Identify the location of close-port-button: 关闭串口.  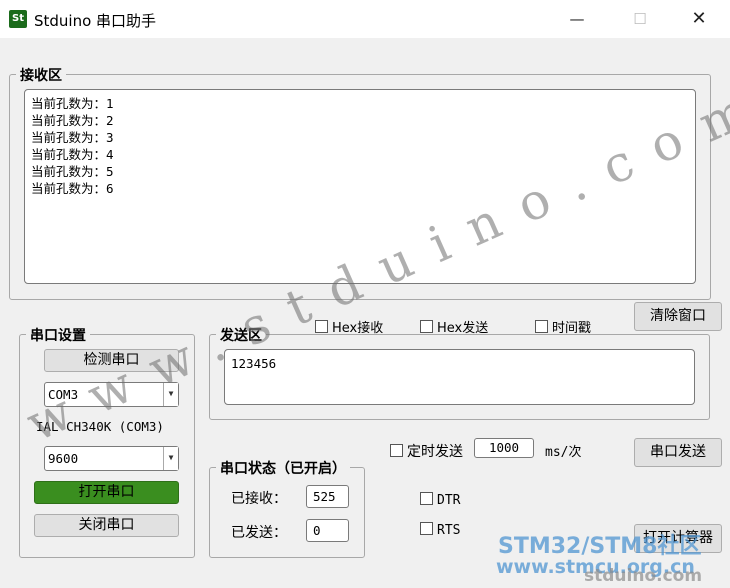
(106, 525).